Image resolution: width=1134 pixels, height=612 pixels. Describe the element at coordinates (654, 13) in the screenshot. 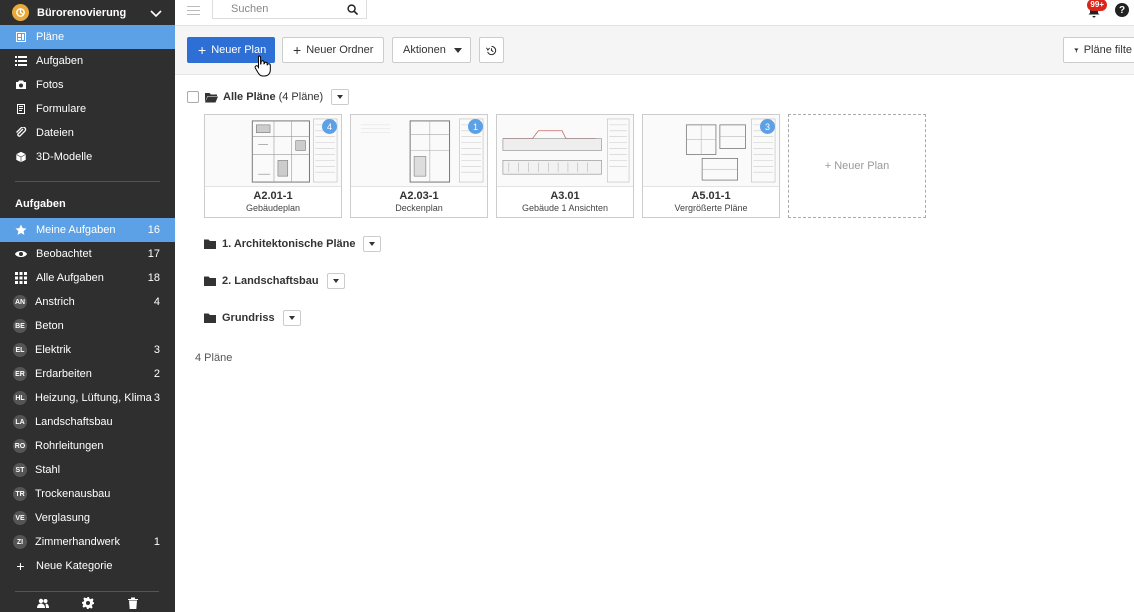

I see `topbar: 99+ ?` at that location.